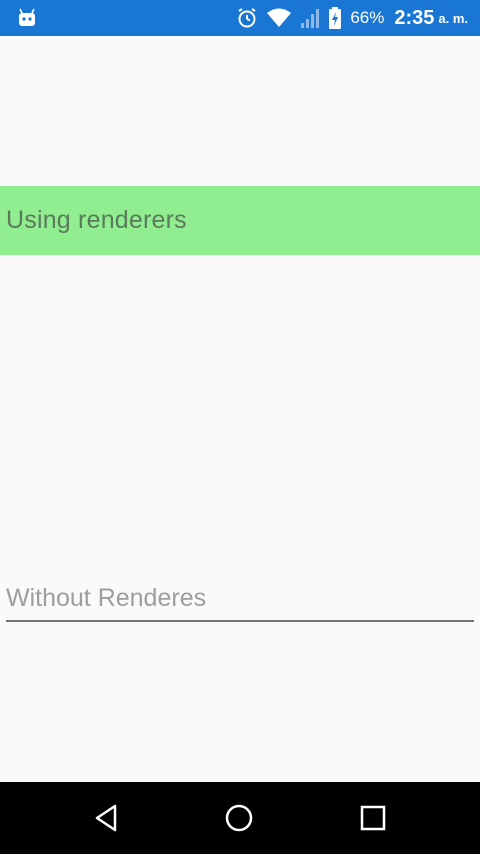  What do you see at coordinates (279, 17) in the screenshot?
I see `wifi-icon` at bounding box center [279, 17].